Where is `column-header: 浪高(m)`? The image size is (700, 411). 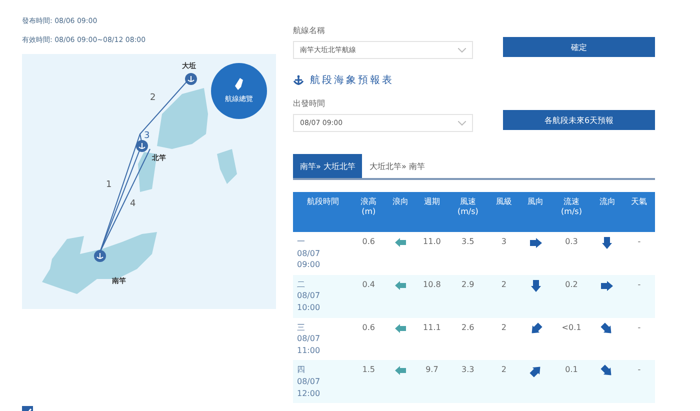 column-header: 浪高(m) is located at coordinates (368, 212).